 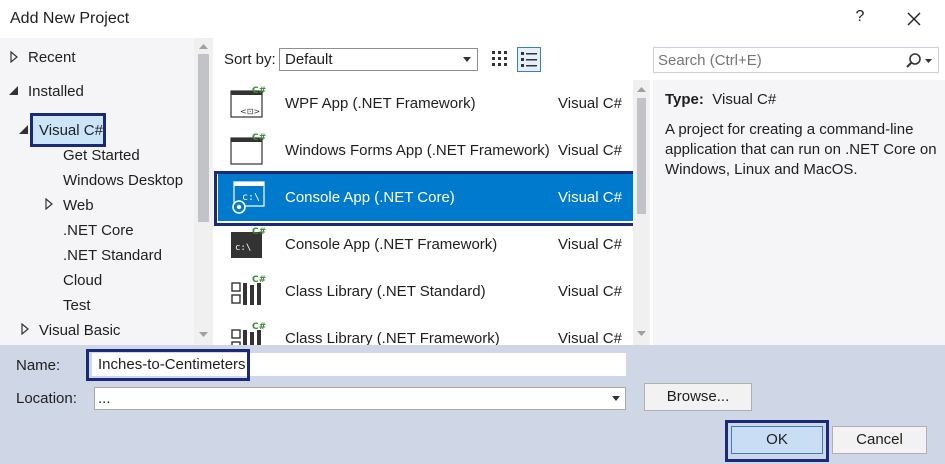 I want to click on template-name: Class Library (.NET Standard), so click(x=385, y=291).